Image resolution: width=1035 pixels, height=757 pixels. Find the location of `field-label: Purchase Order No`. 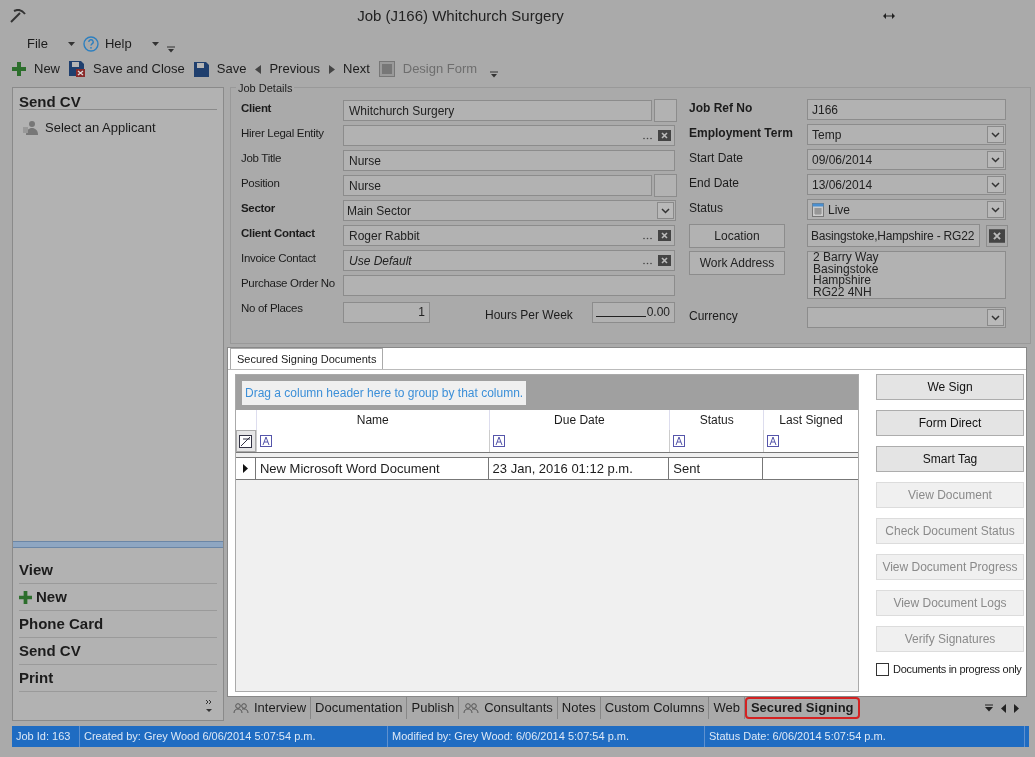

field-label: Purchase Order No is located at coordinates (288, 283).